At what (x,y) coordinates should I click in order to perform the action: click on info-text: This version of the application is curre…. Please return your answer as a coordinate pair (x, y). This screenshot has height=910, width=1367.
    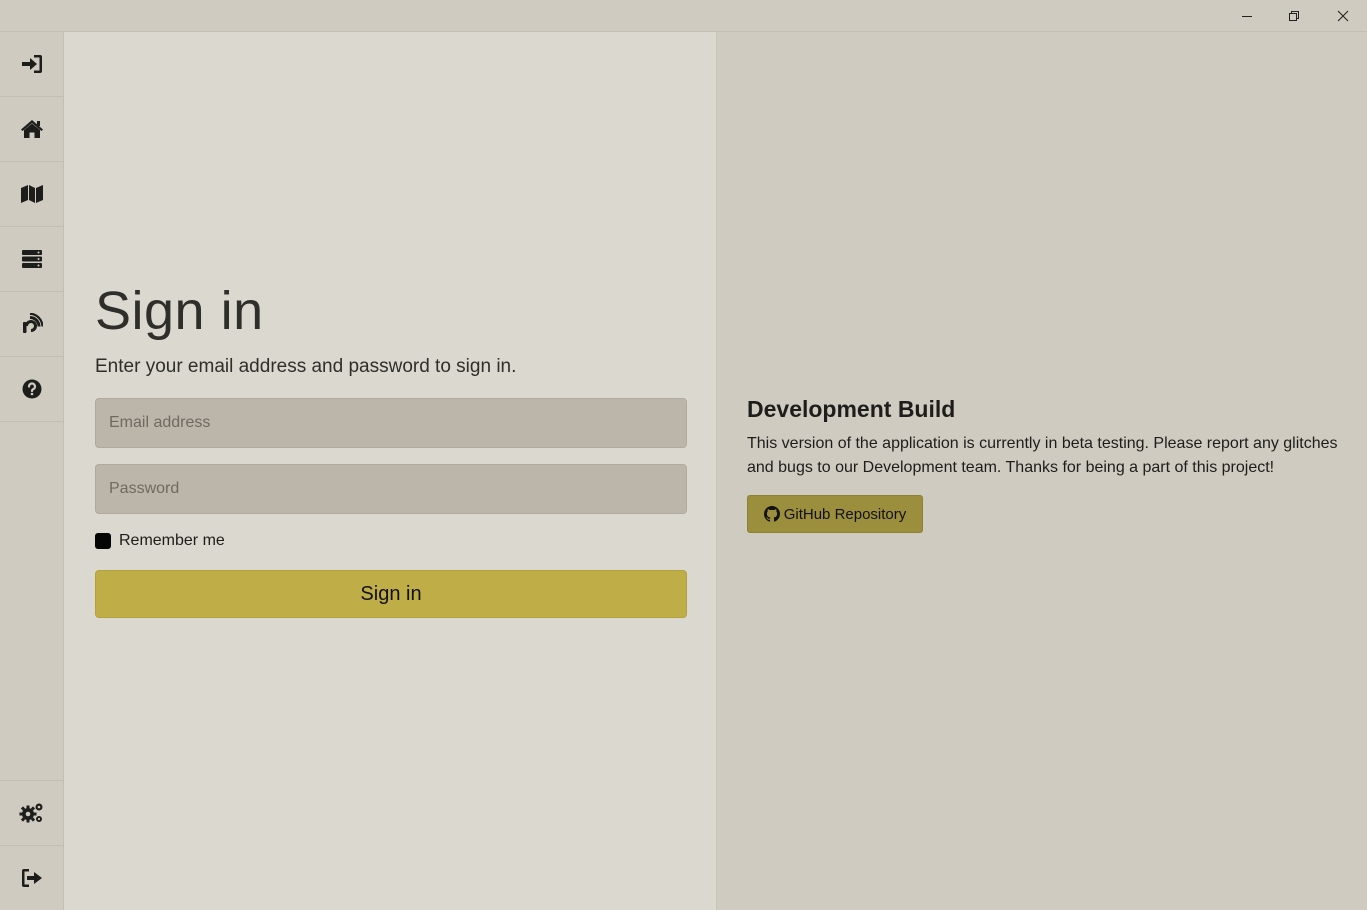
    Looking at the image, I should click on (1042, 455).